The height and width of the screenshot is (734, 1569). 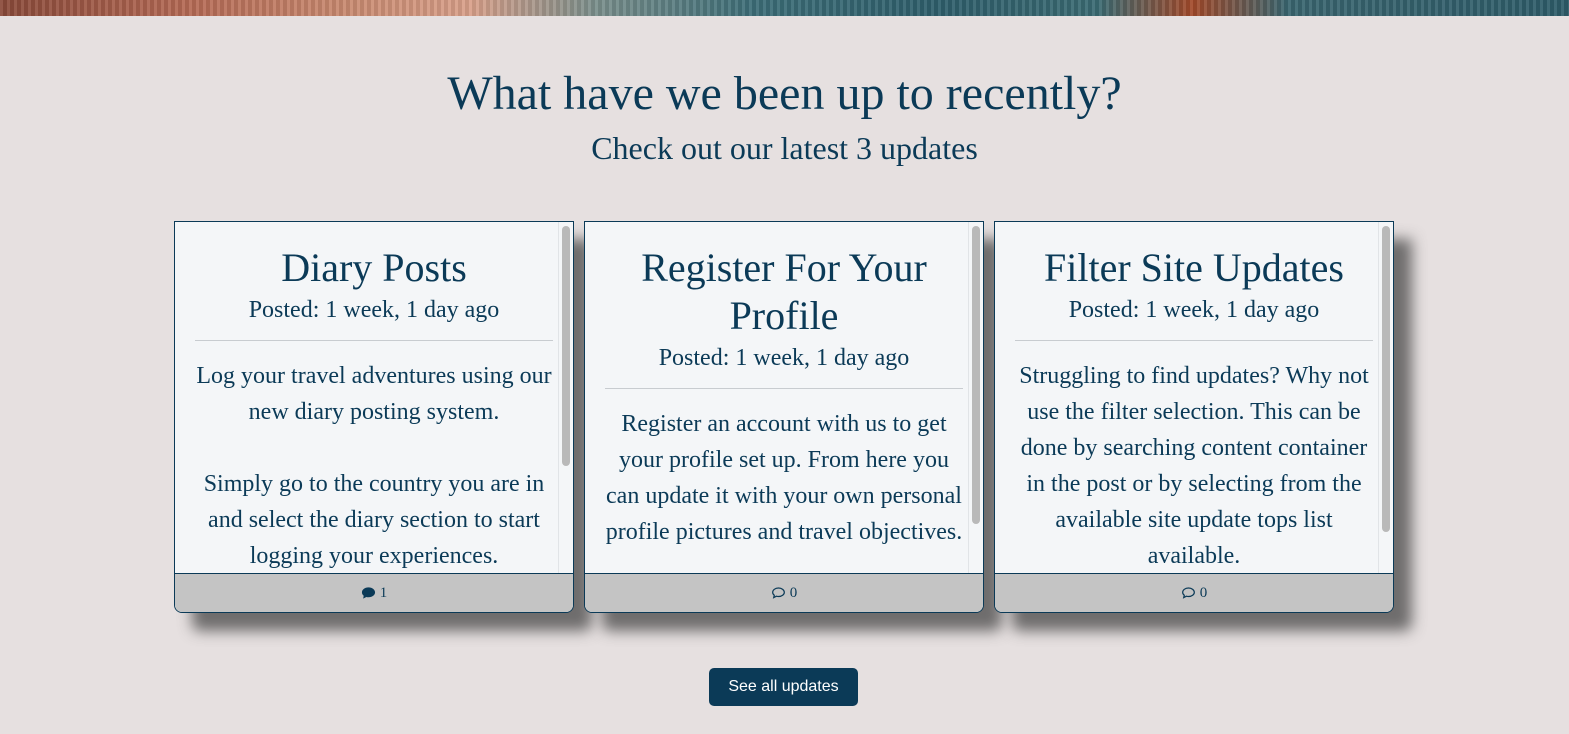 What do you see at coordinates (784, 93) in the screenshot?
I see `section-title: What have we been up to recently?` at bounding box center [784, 93].